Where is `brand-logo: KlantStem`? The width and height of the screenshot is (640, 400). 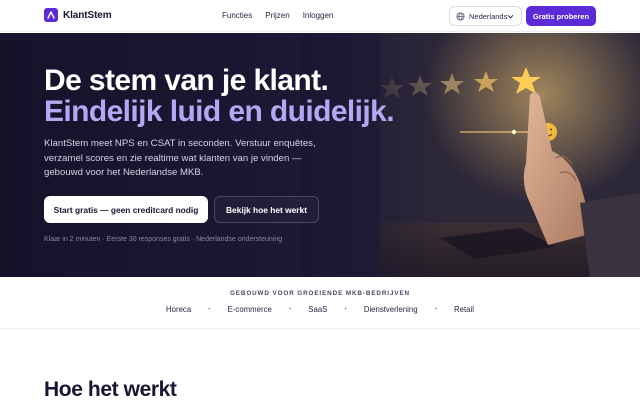 brand-logo: KlantStem is located at coordinates (78, 15).